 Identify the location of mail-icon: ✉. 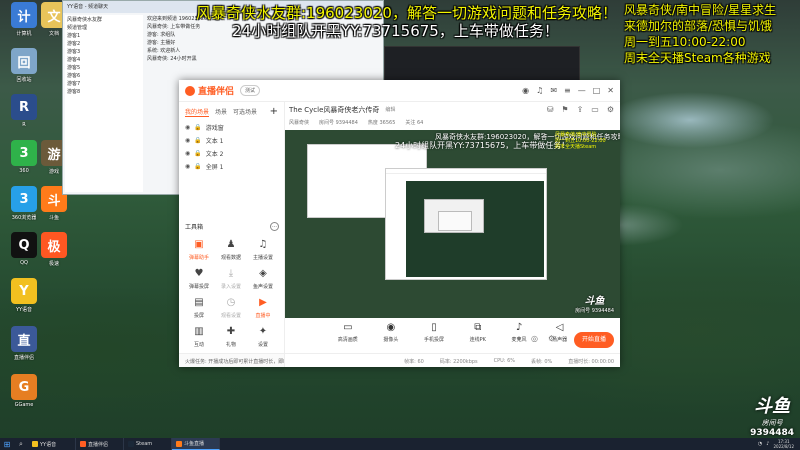
(553, 90).